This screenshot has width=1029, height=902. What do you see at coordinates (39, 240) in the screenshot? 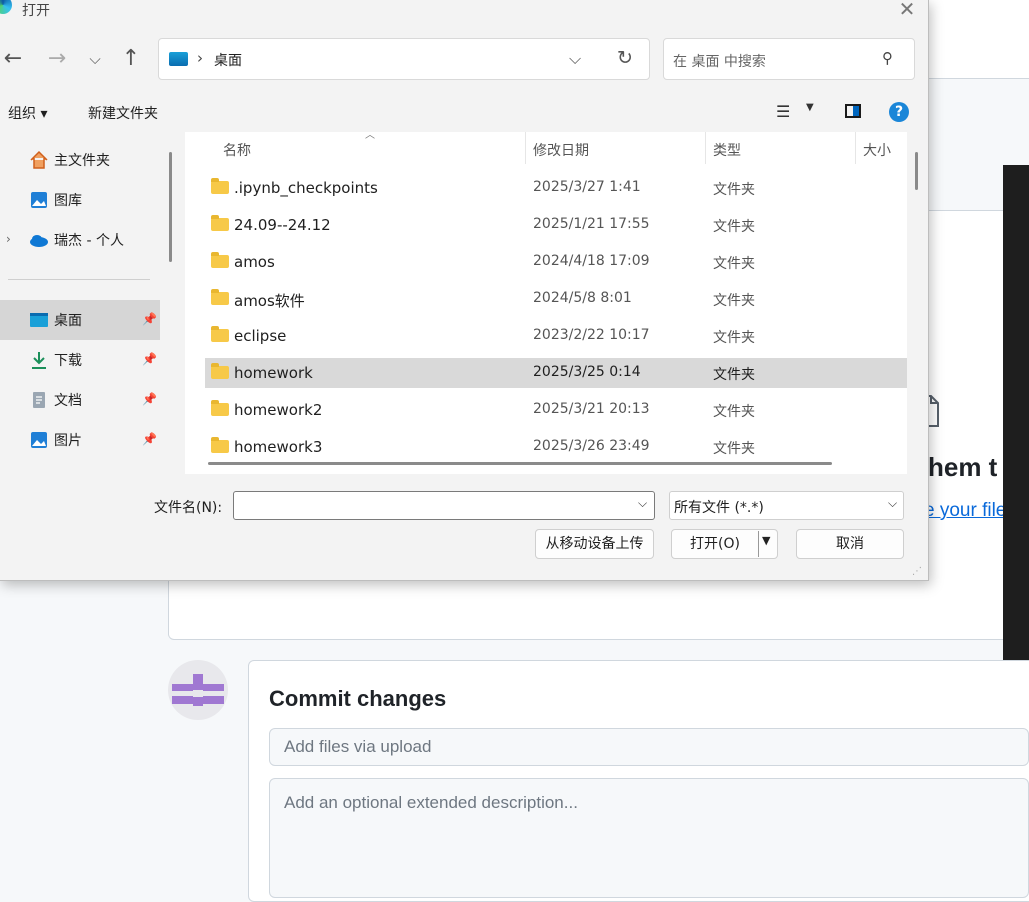
I see `onedrive-cloud-icon` at bounding box center [39, 240].